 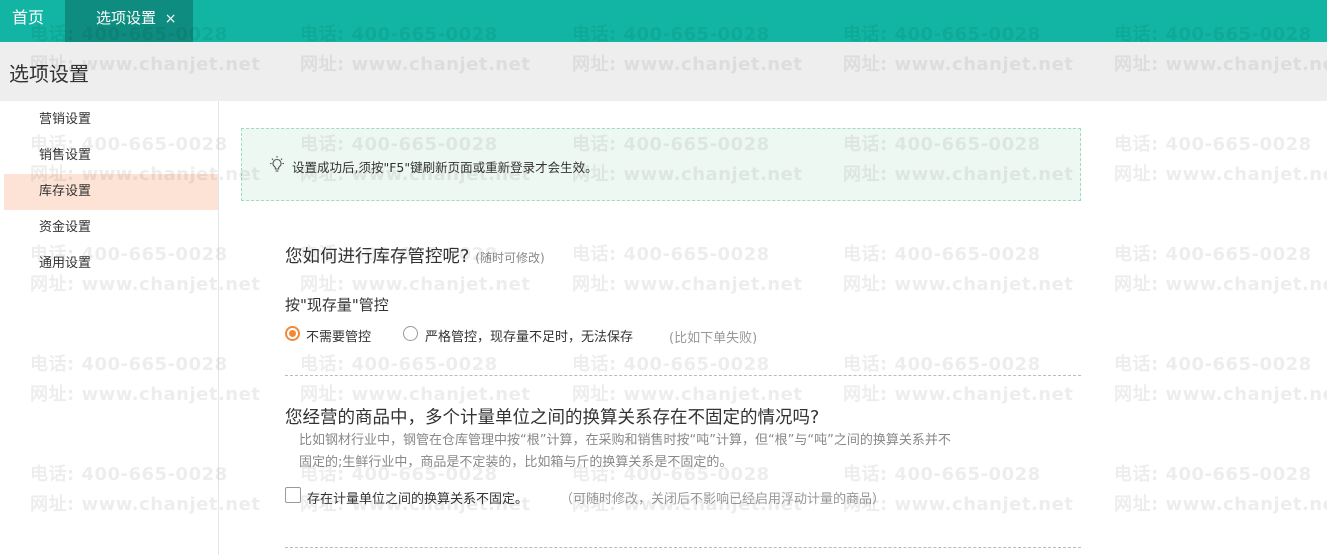 What do you see at coordinates (661, 164) in the screenshot?
I see `notice-banner: 设置成功后,须按"F5"键刷新页面或重新登录才会生效。` at bounding box center [661, 164].